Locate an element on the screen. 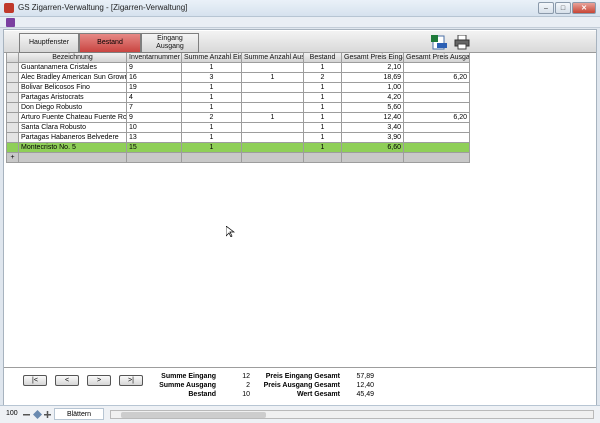  new-cell-bes is located at coordinates (323, 158).